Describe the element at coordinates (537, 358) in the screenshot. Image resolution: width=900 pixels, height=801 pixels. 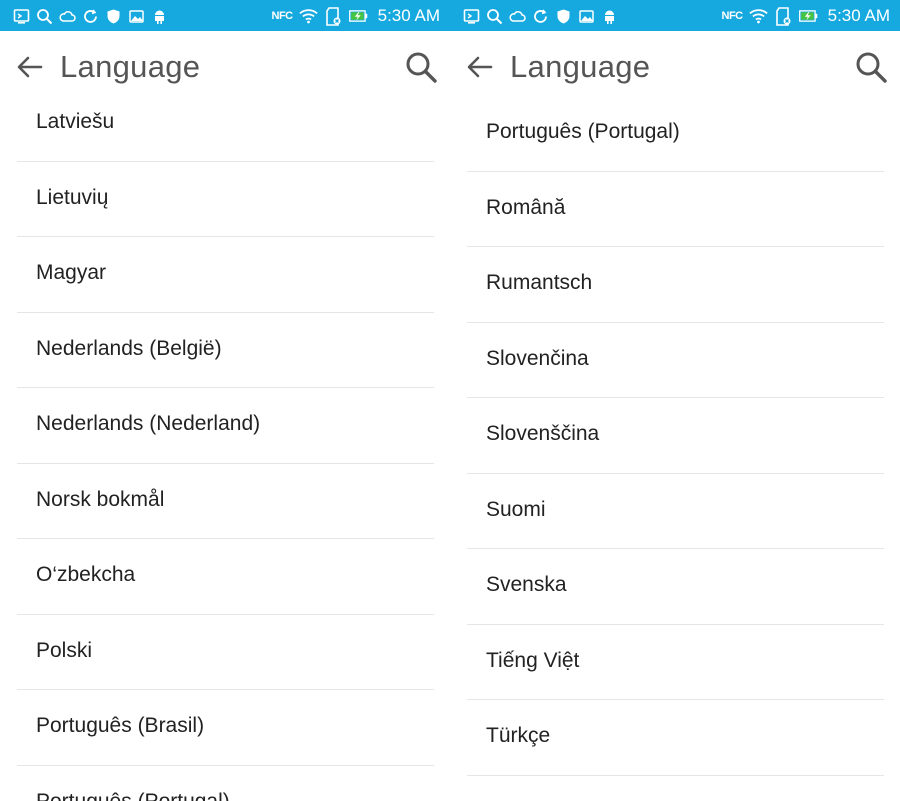
I see `language-label: Slovenčina` at that location.